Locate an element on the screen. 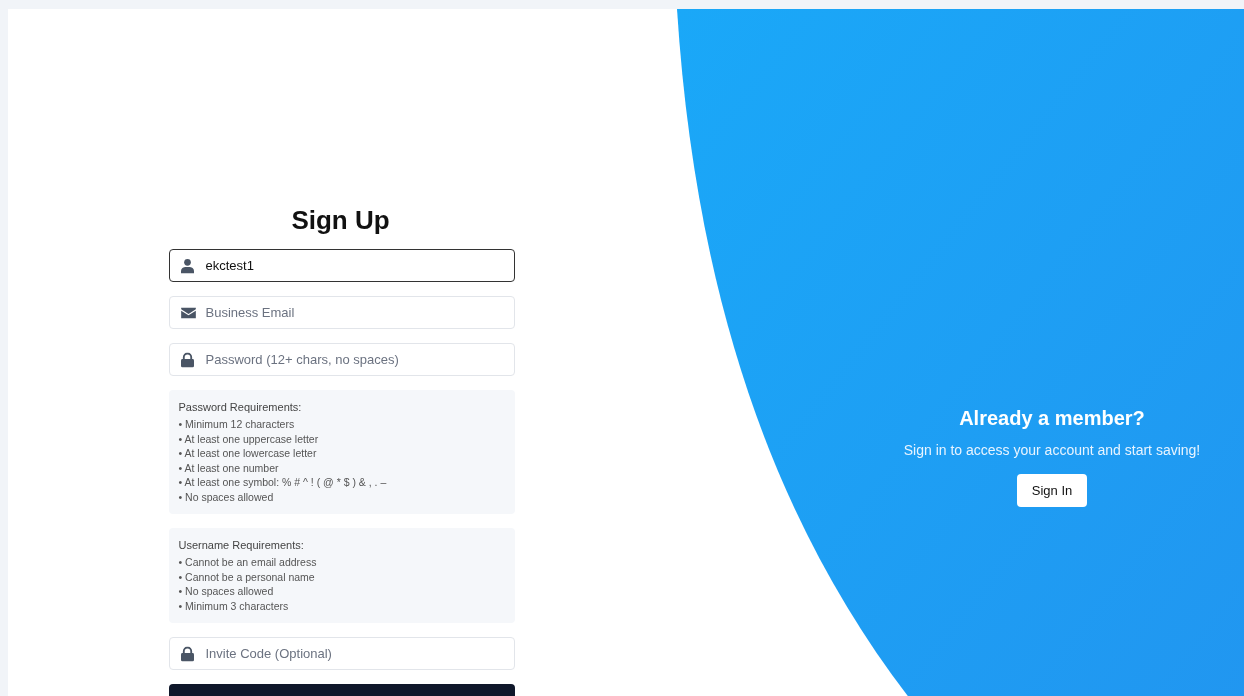 The image size is (1244, 696). panel-text: Sign in to access your account and start saving! is located at coordinates (1052, 450).